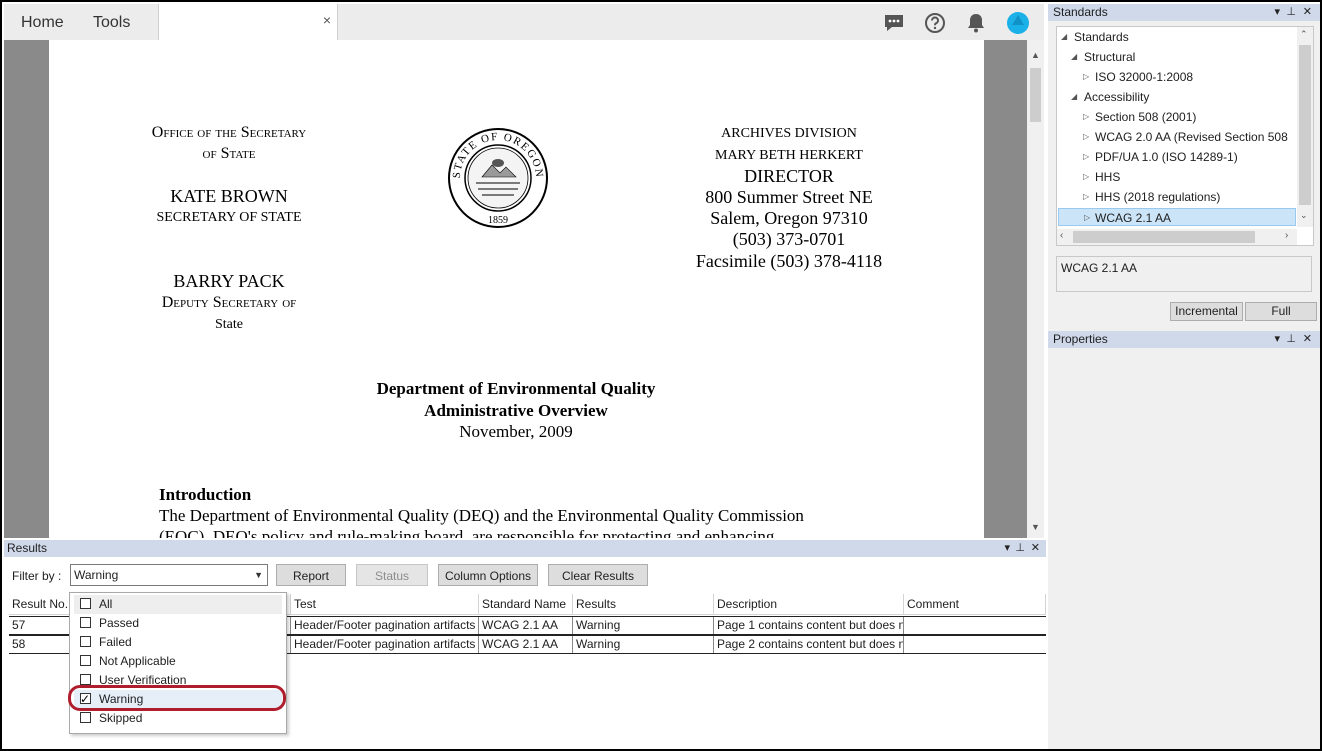  Describe the element at coordinates (1101, 37) in the screenshot. I see `tree-label: Standards` at that location.